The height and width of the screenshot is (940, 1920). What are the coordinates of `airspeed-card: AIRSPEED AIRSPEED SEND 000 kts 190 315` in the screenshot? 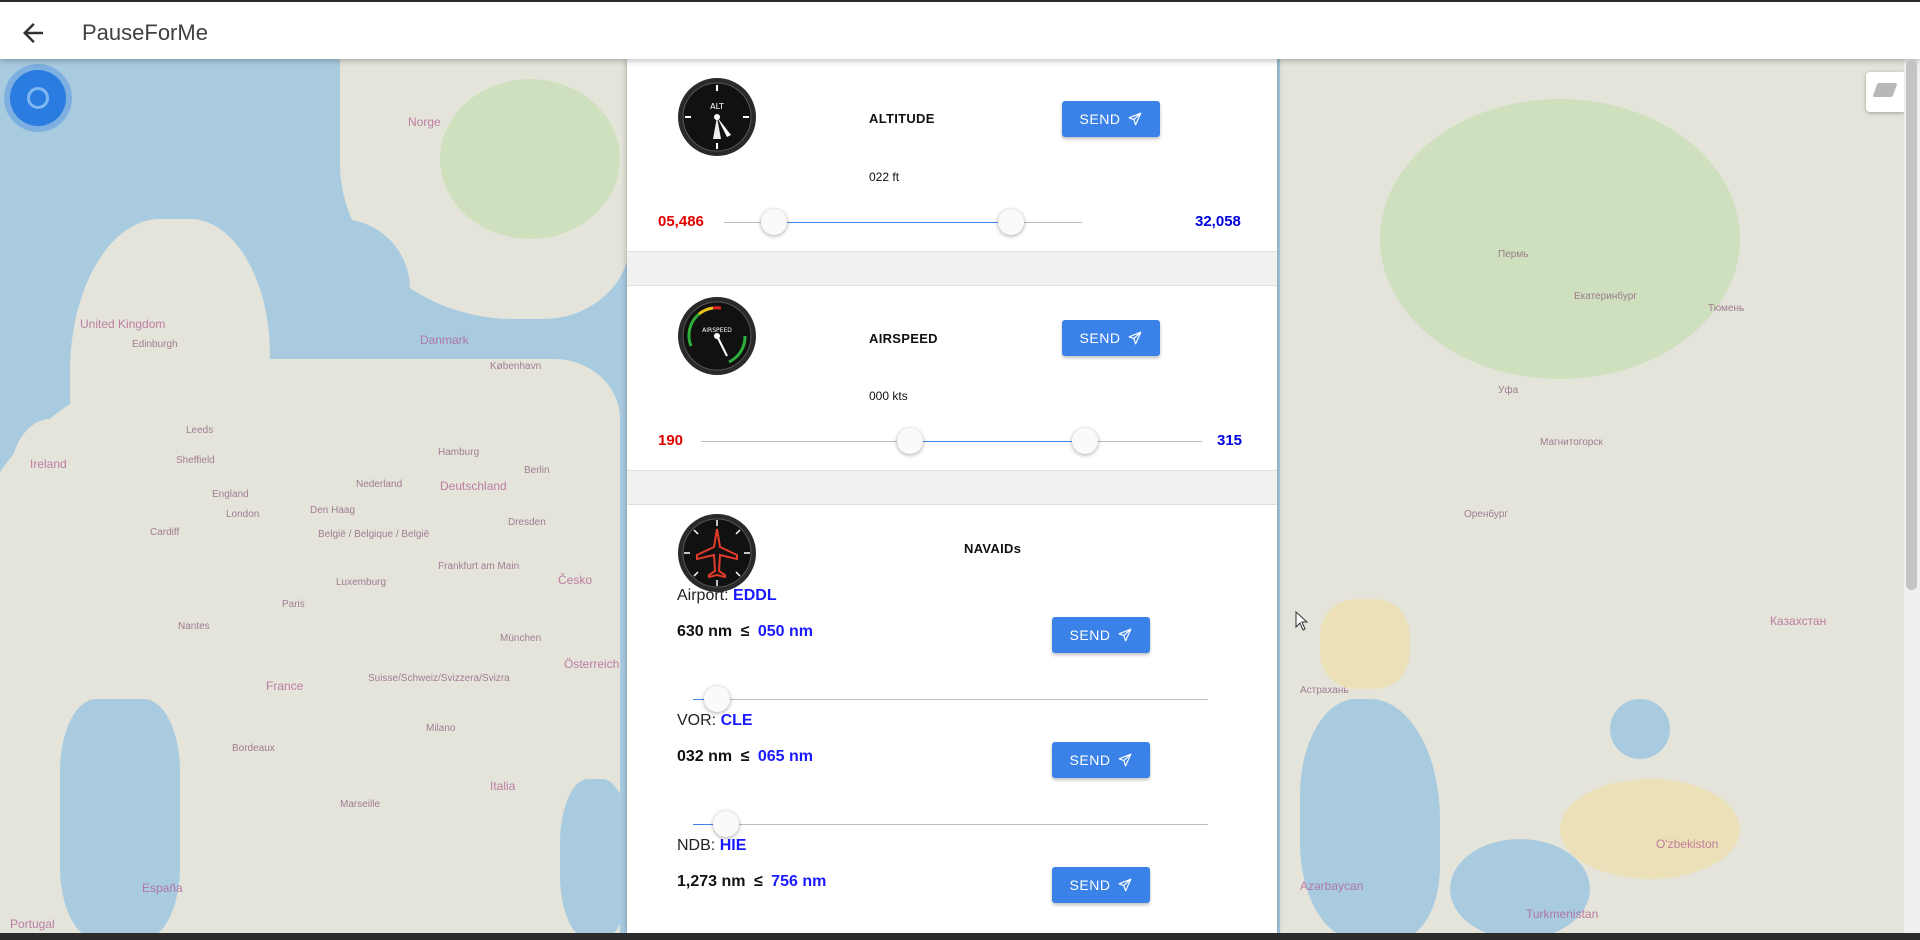 It's located at (952, 378).